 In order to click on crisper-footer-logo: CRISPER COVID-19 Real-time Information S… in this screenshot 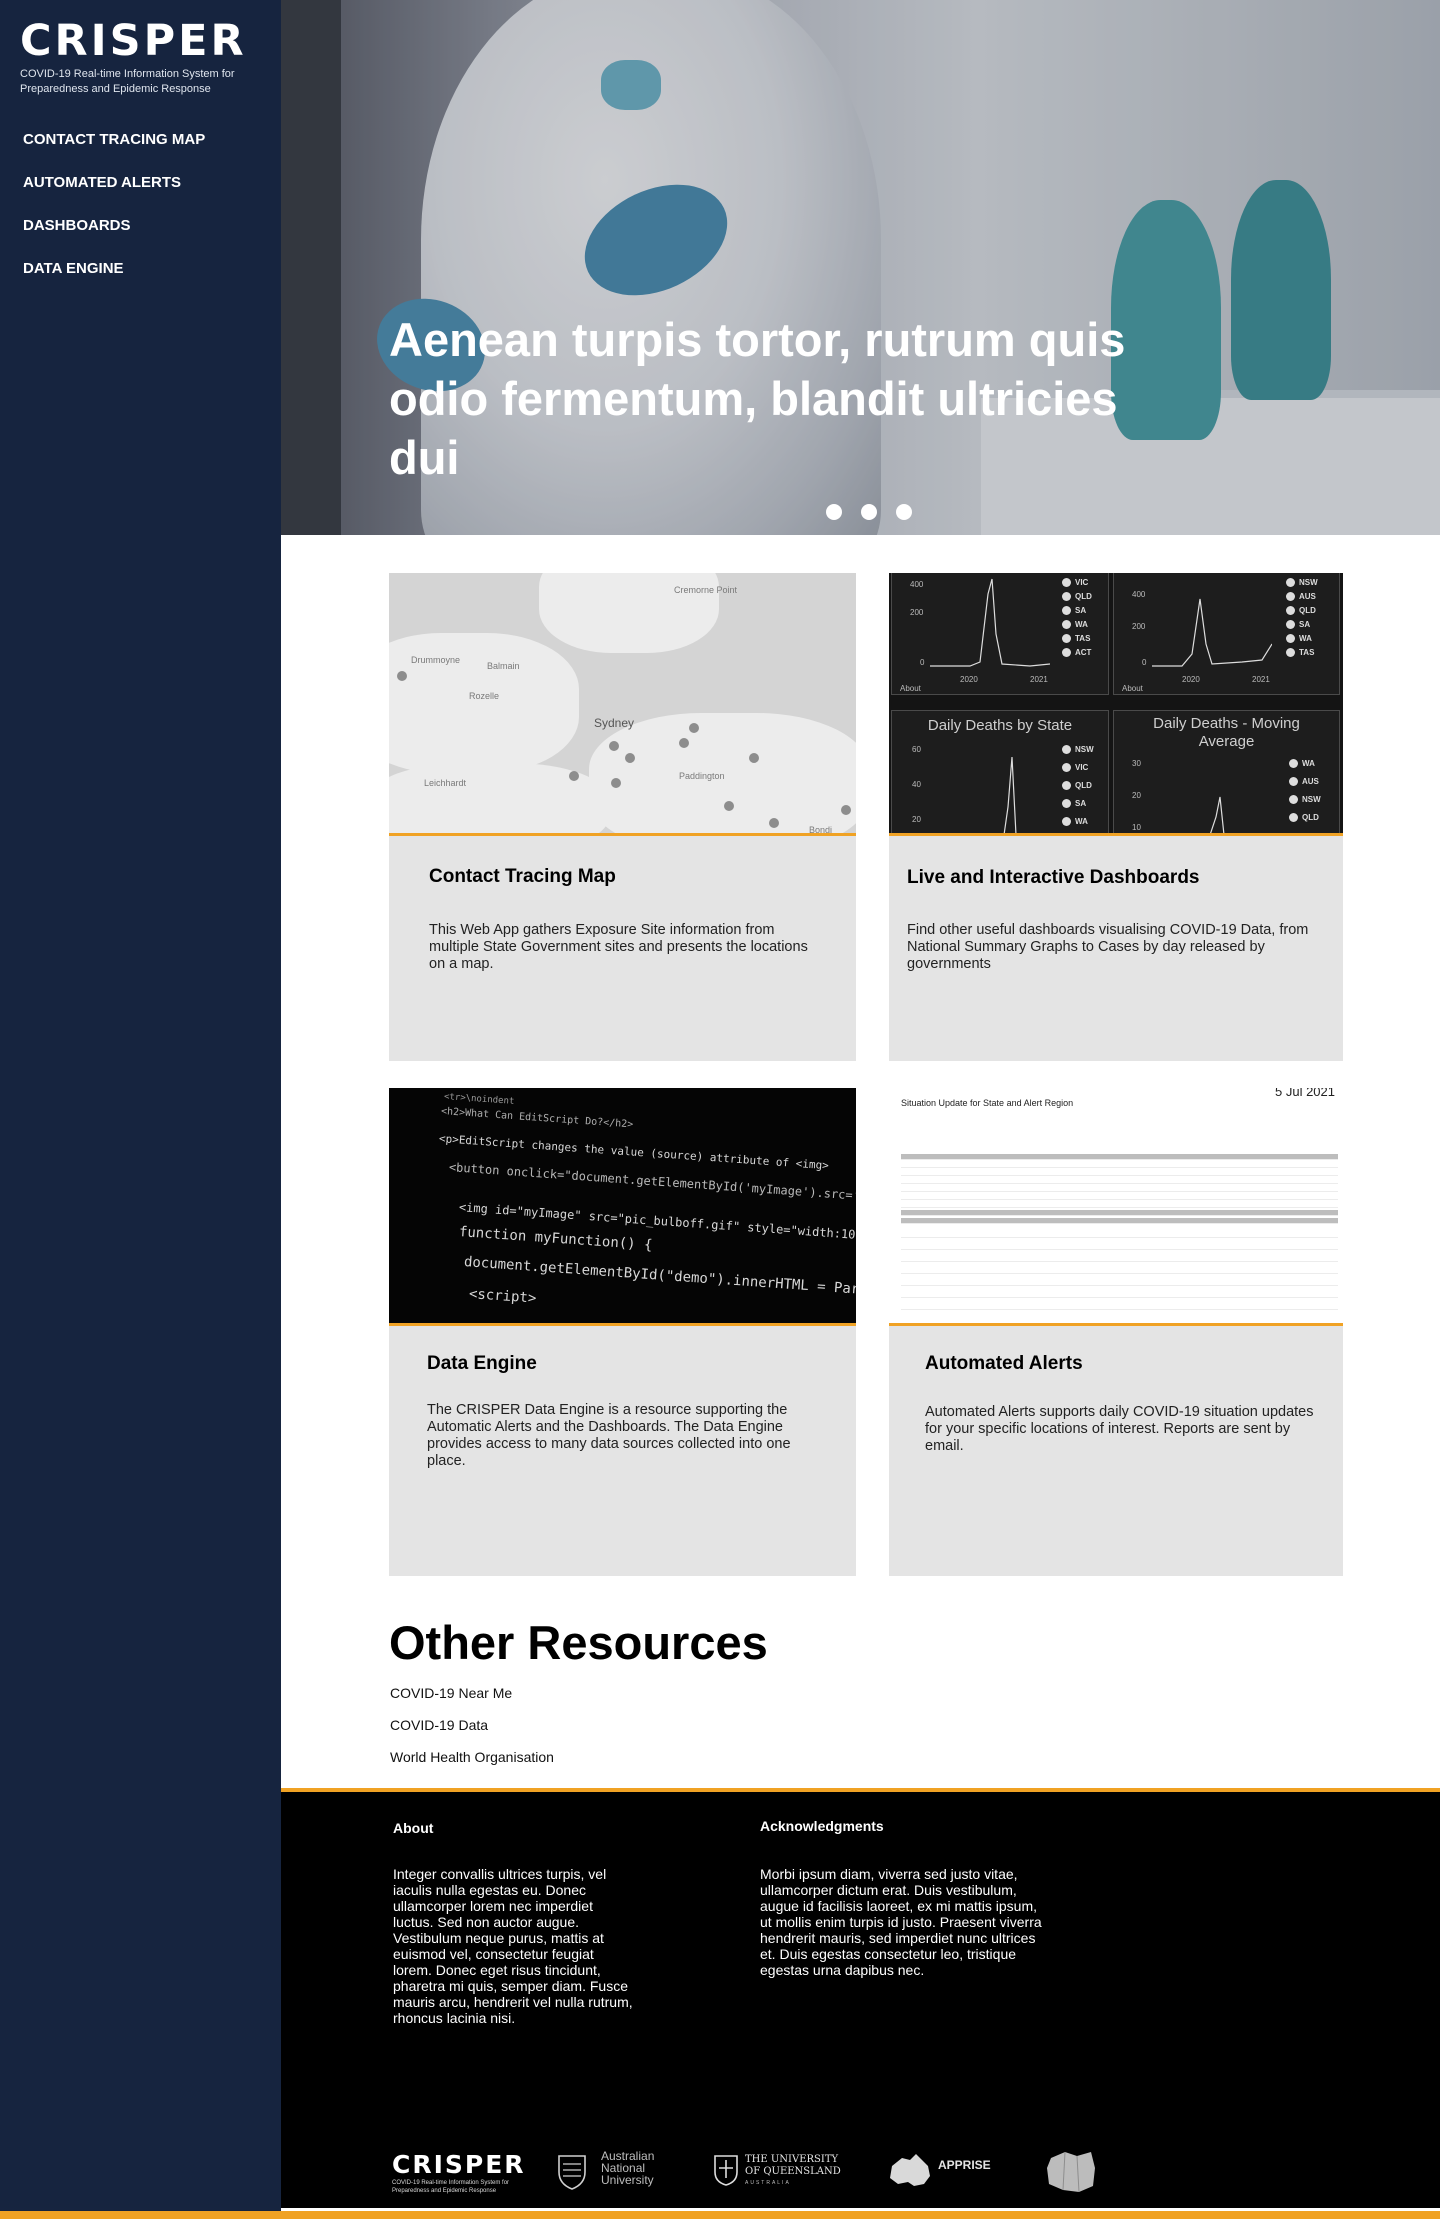, I will do `click(462, 2172)`.